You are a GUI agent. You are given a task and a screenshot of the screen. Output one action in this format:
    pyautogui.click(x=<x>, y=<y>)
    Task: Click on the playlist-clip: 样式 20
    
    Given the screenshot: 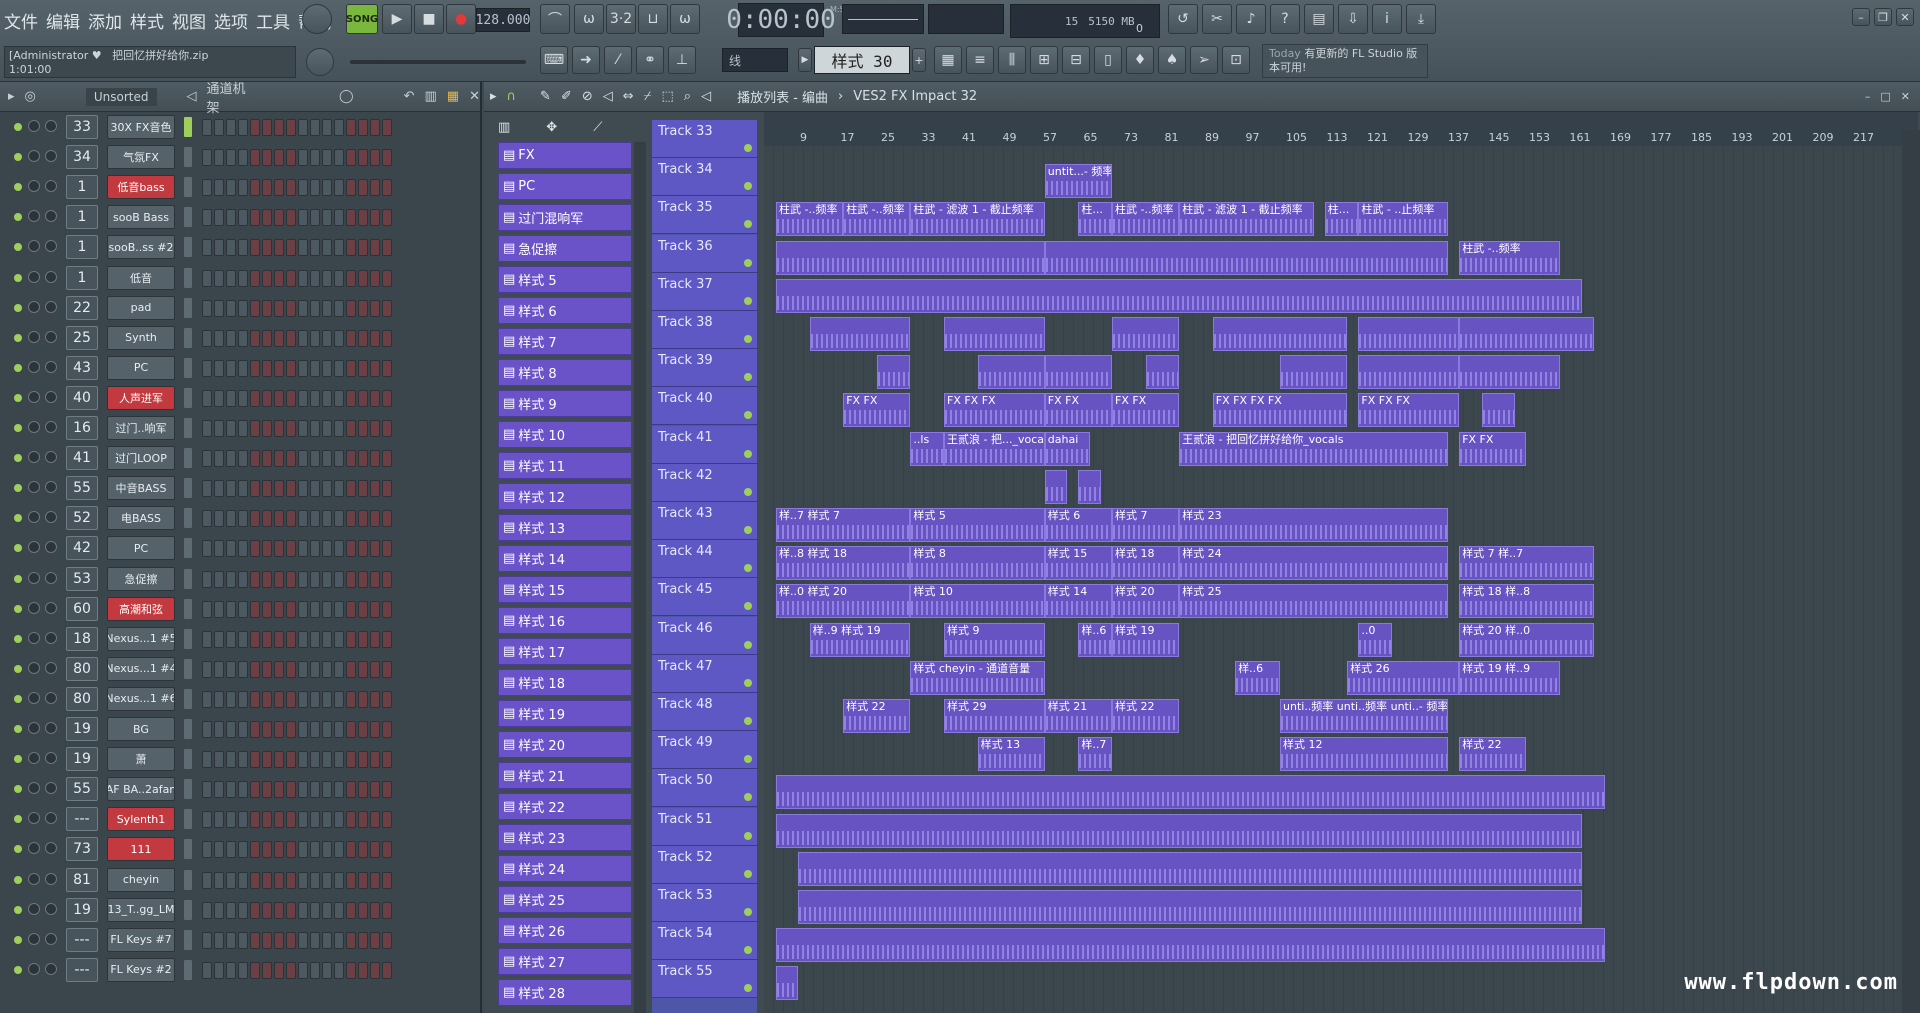 What is the action you would take?
    pyautogui.click(x=1146, y=601)
    